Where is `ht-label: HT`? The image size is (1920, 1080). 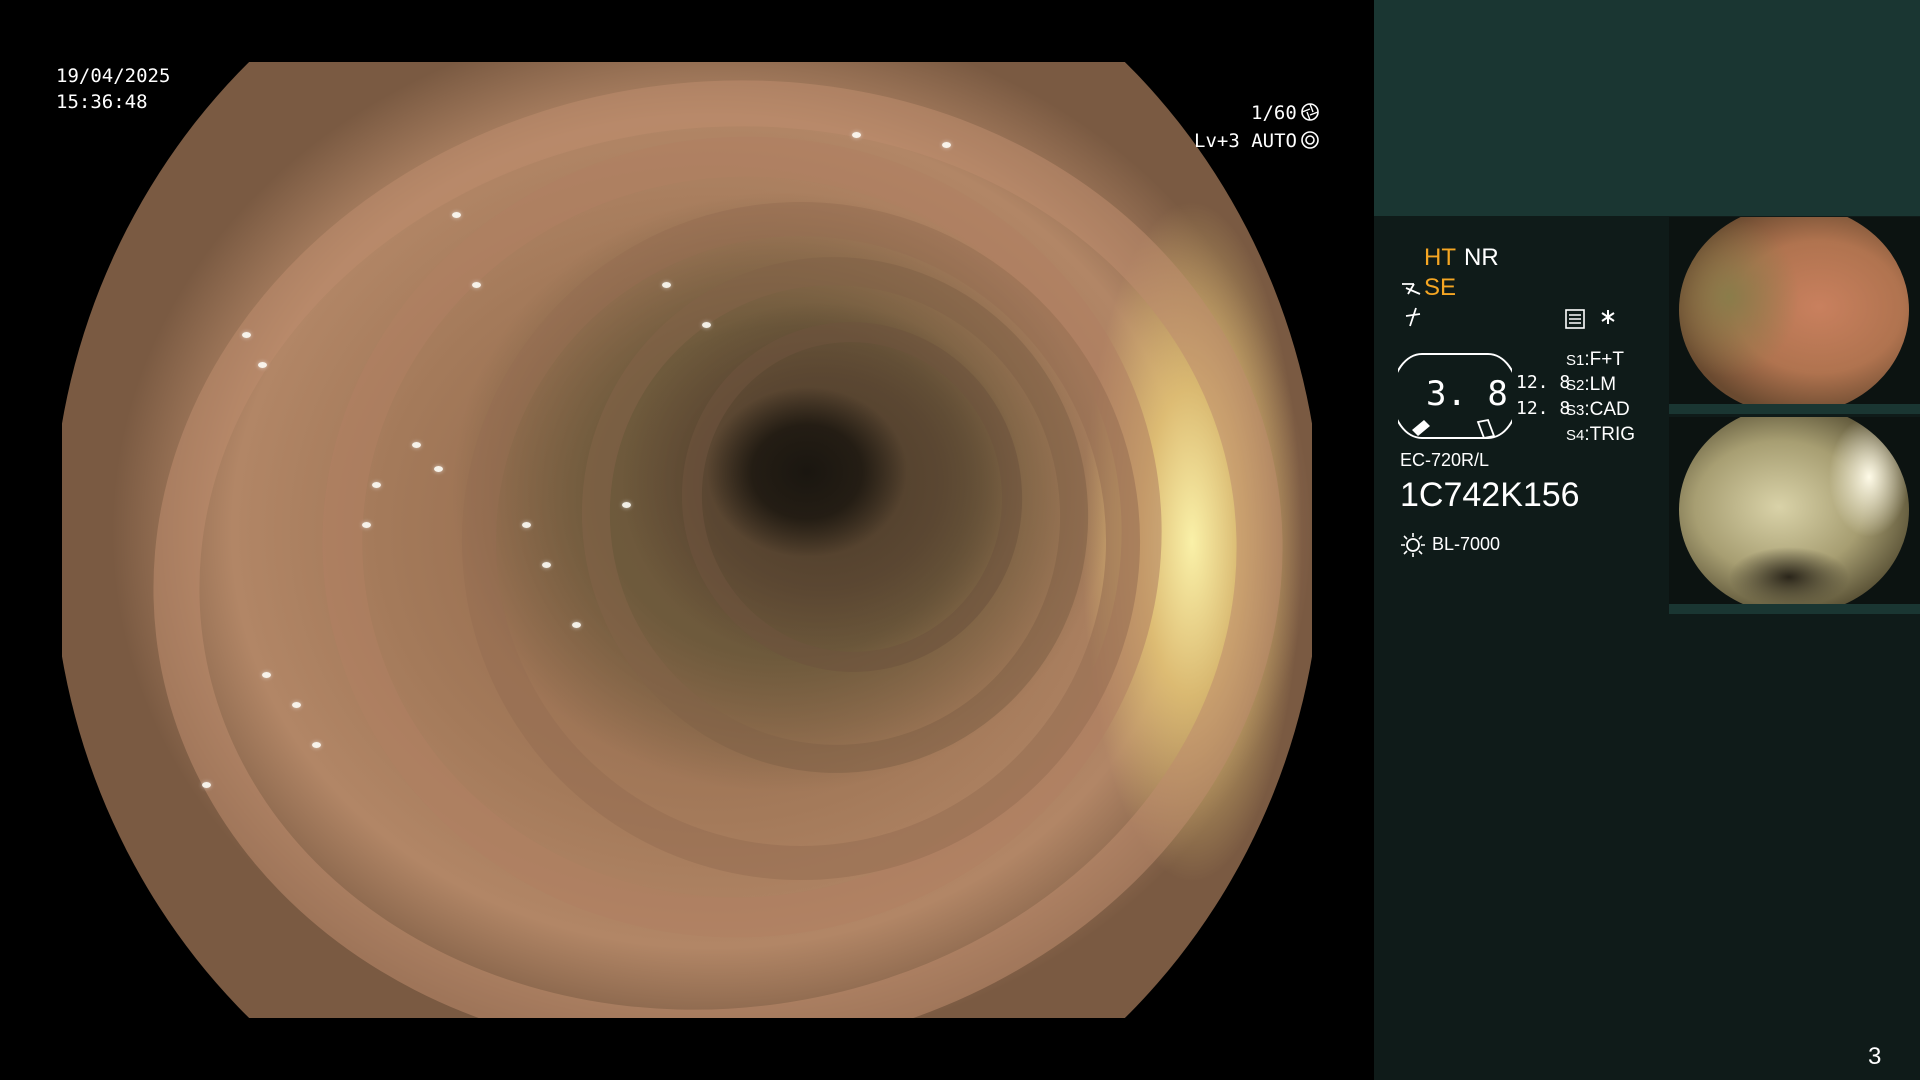 ht-label: HT is located at coordinates (1440, 257).